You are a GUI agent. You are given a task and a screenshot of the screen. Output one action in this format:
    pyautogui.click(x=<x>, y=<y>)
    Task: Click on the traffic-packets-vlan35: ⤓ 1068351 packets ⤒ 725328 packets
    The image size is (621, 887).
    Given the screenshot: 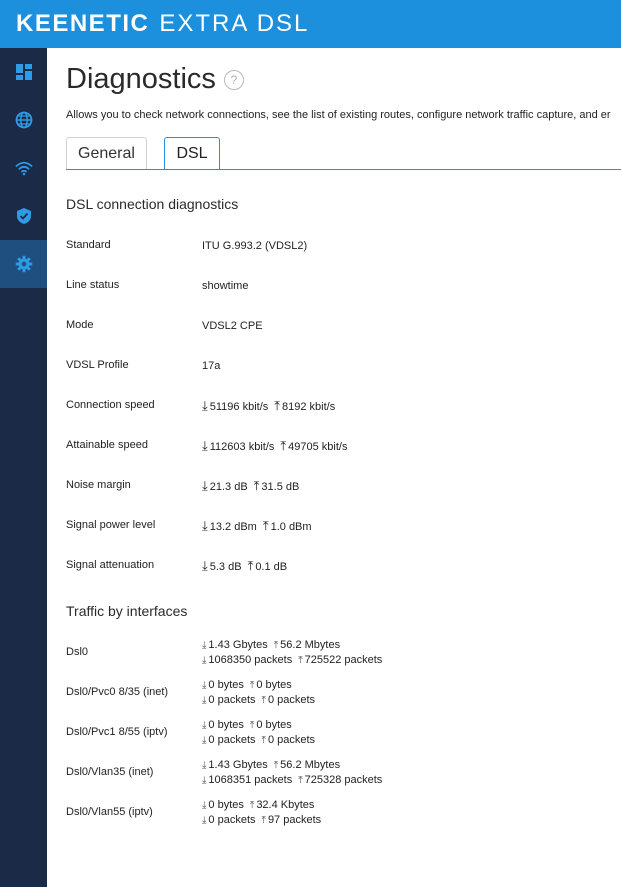 What is the action you would take?
    pyautogui.click(x=292, y=780)
    